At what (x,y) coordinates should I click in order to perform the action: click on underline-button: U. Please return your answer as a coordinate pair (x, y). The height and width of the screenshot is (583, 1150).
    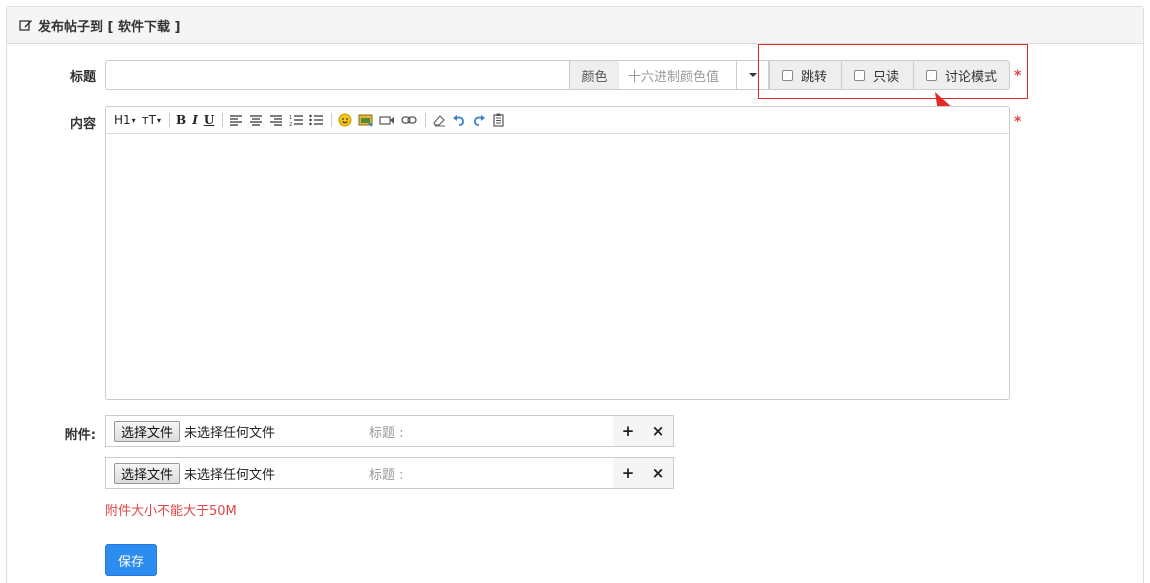
    Looking at the image, I should click on (209, 120).